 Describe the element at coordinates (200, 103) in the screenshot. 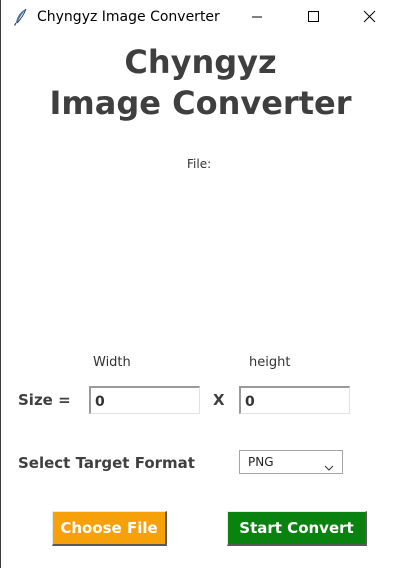

I see `page-title-line-2: Image Converter` at that location.